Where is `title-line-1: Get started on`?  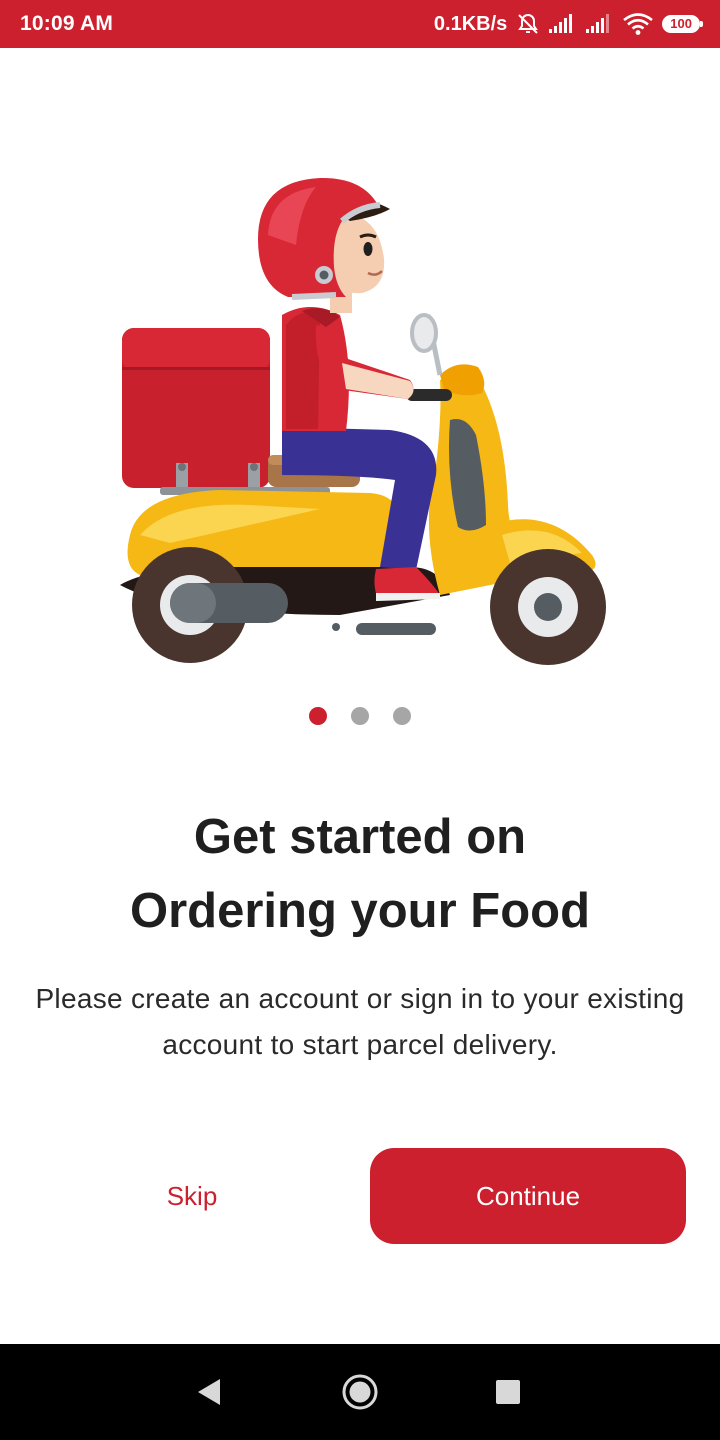 title-line-1: Get started on is located at coordinates (360, 837).